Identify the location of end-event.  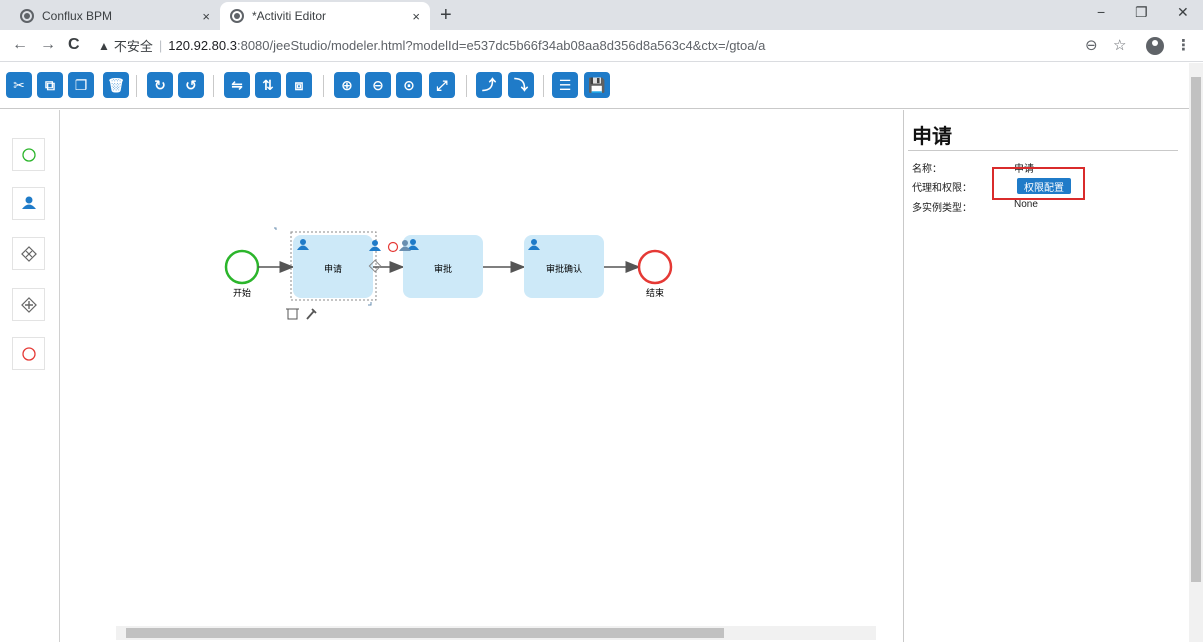
(655, 267).